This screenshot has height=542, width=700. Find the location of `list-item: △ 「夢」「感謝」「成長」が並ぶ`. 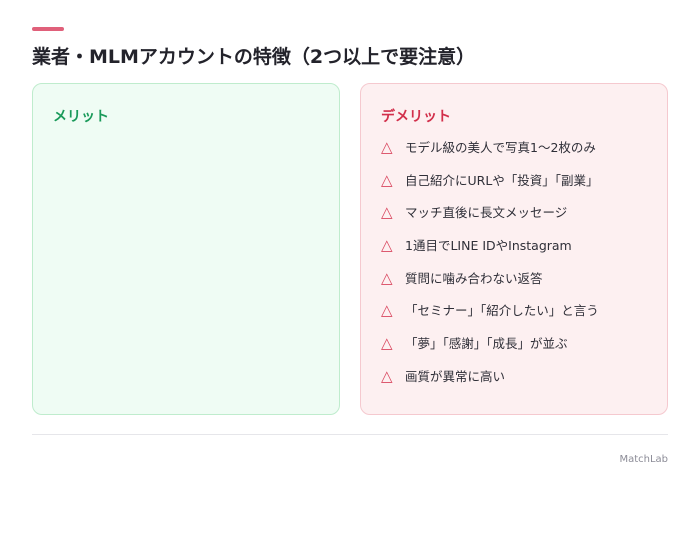

list-item: △ 「夢」「感謝」「成長」が並ぶ is located at coordinates (490, 351).